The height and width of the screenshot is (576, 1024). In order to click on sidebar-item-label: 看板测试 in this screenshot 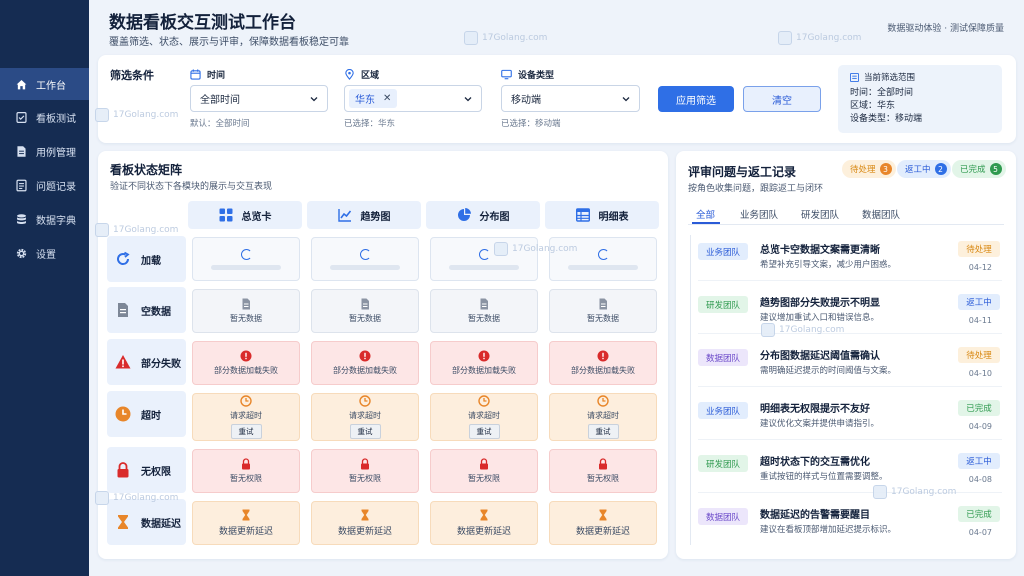, I will do `click(56, 119)`.